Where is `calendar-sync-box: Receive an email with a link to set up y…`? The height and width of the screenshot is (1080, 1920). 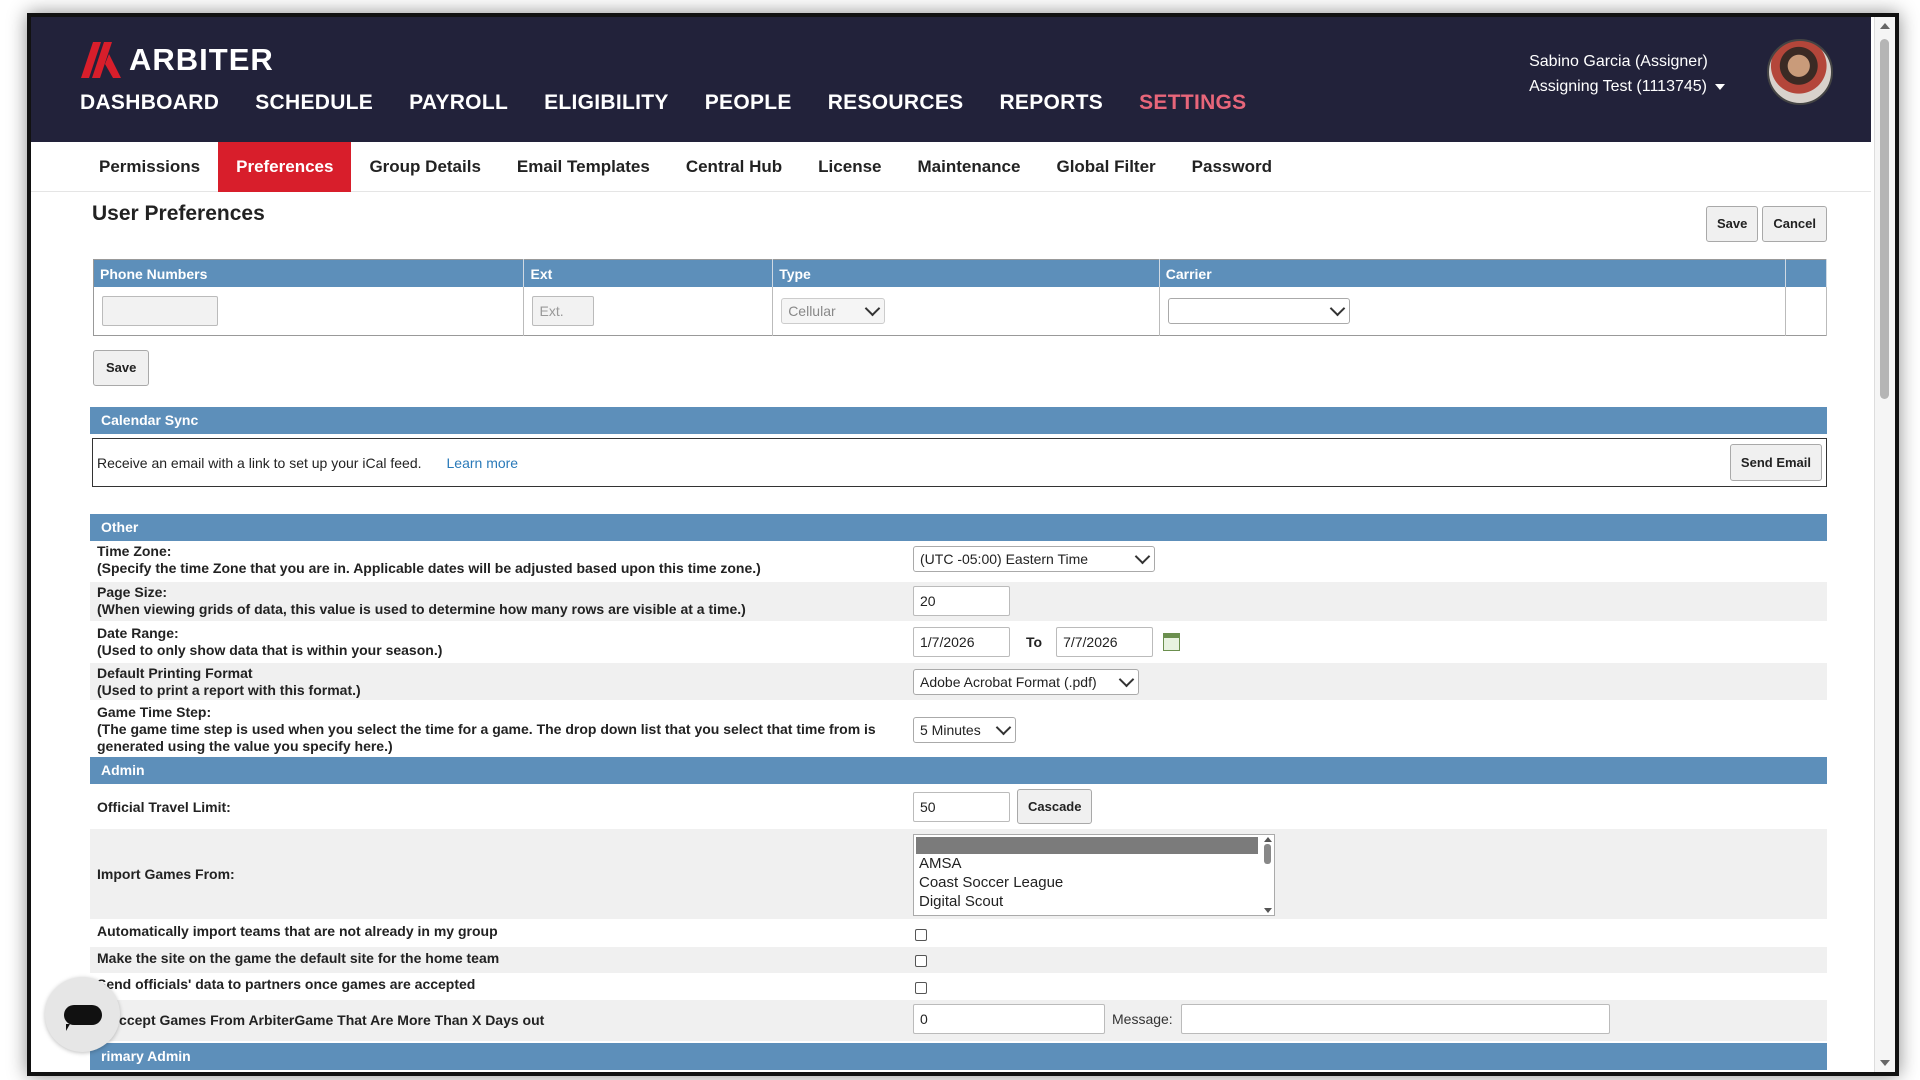
calendar-sync-box: Receive an email with a link to set up y… is located at coordinates (959, 462).